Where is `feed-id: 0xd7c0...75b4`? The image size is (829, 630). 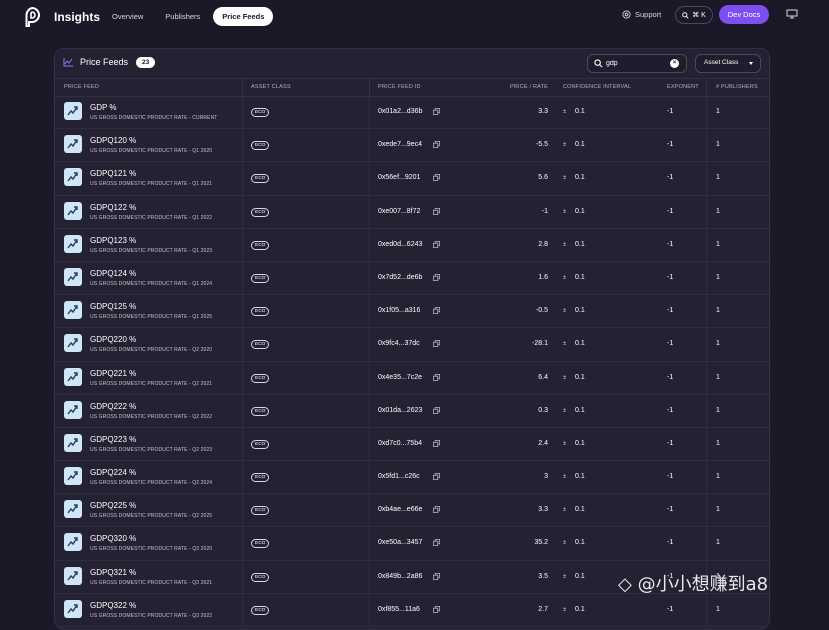
feed-id: 0xd7c0...75b4 is located at coordinates (400, 443).